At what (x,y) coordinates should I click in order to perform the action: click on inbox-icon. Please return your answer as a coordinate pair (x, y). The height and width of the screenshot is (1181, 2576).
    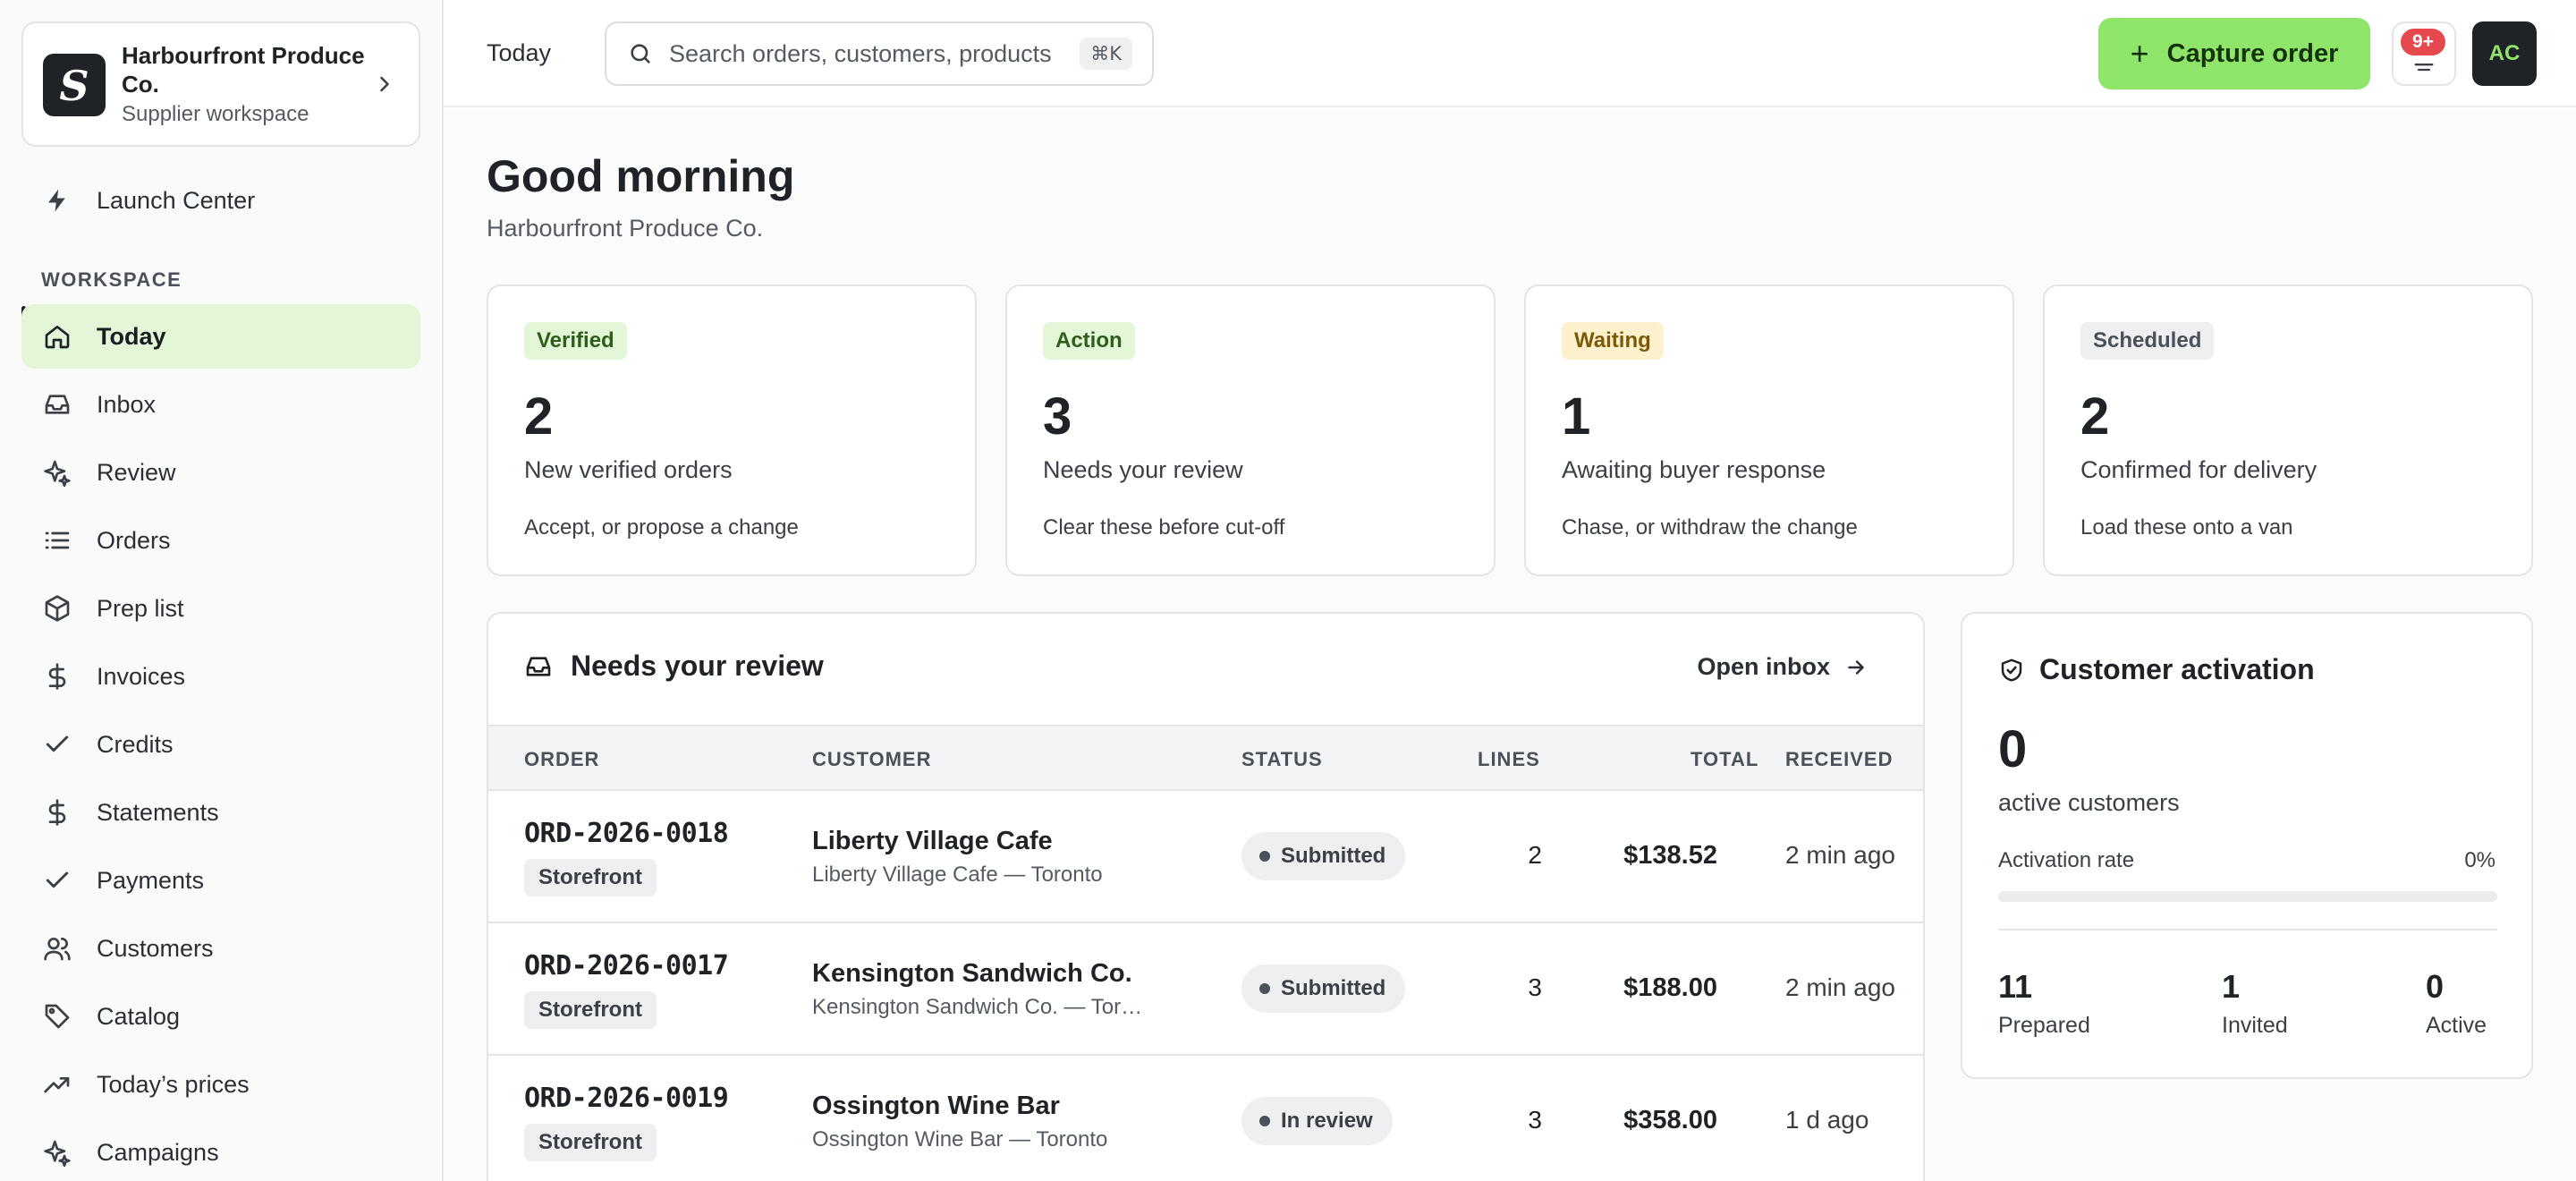
    Looking at the image, I should click on (57, 404).